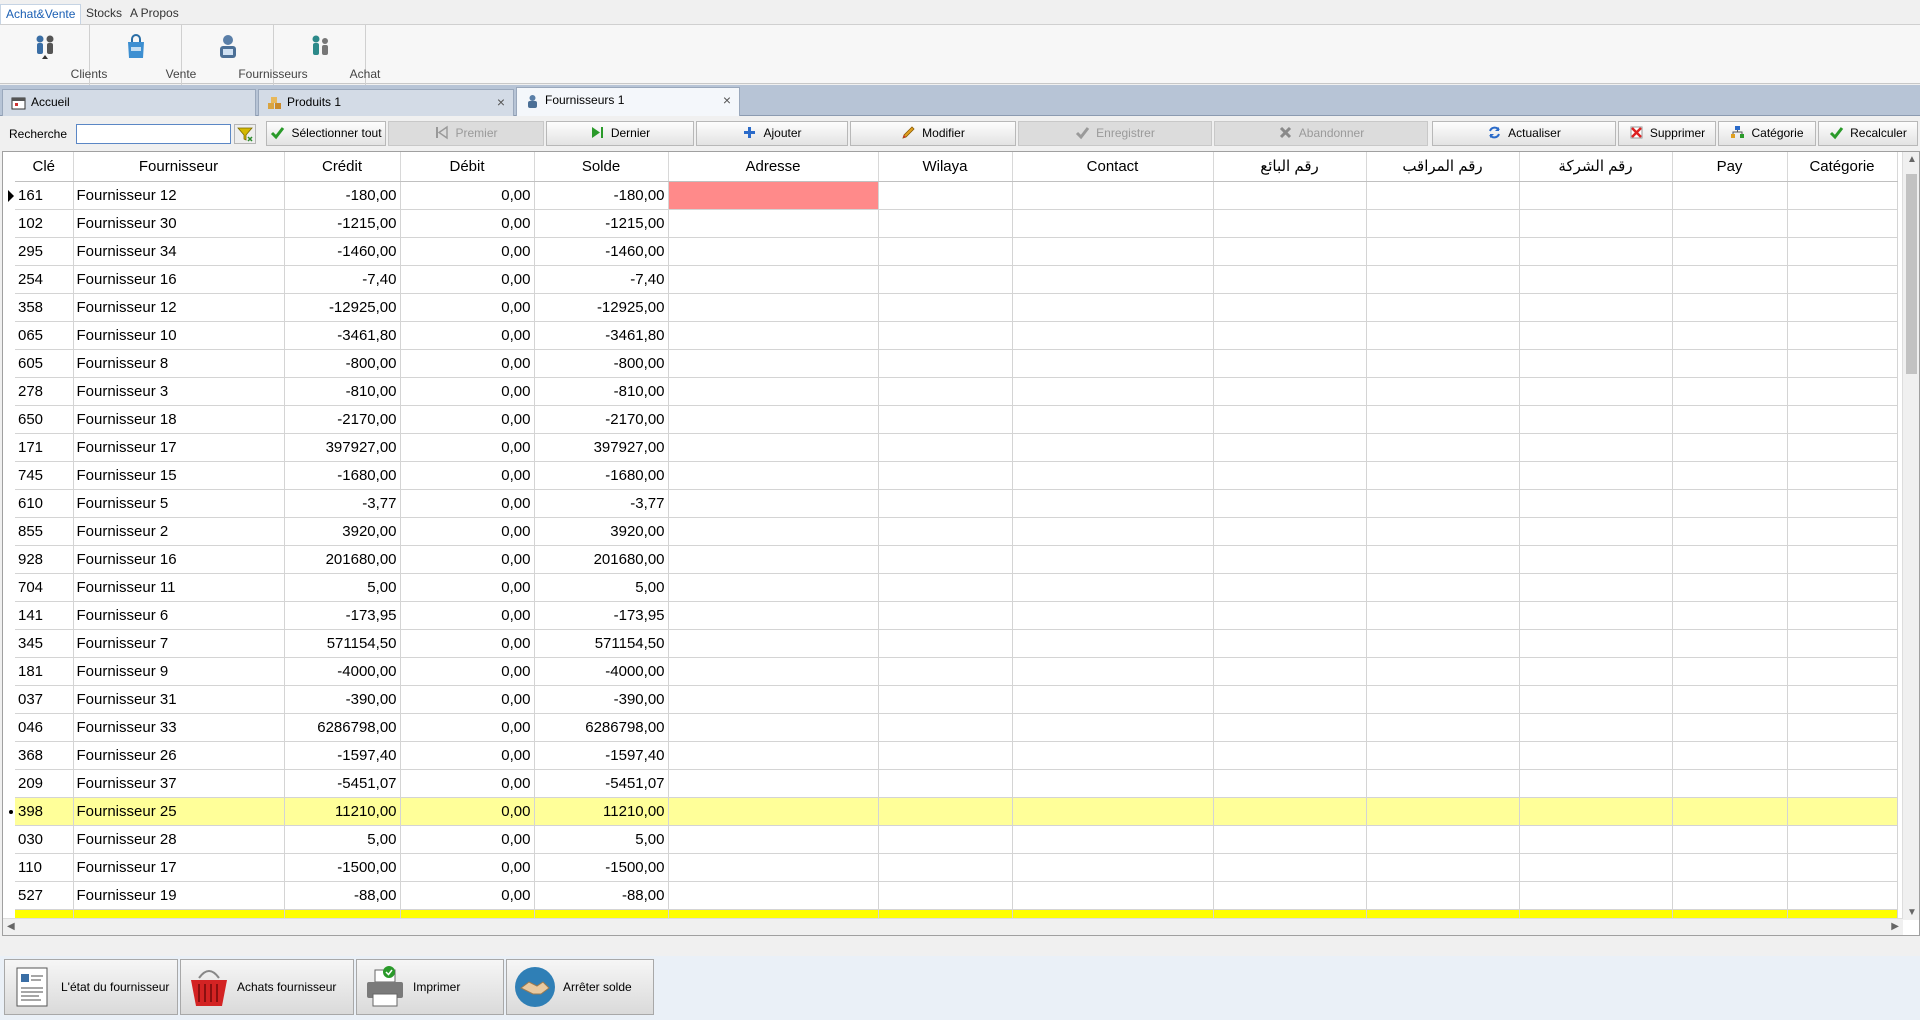 The width and height of the screenshot is (1920, 1020). What do you see at coordinates (11, 926) in the screenshot?
I see `scroll-left-icon: ◀` at bounding box center [11, 926].